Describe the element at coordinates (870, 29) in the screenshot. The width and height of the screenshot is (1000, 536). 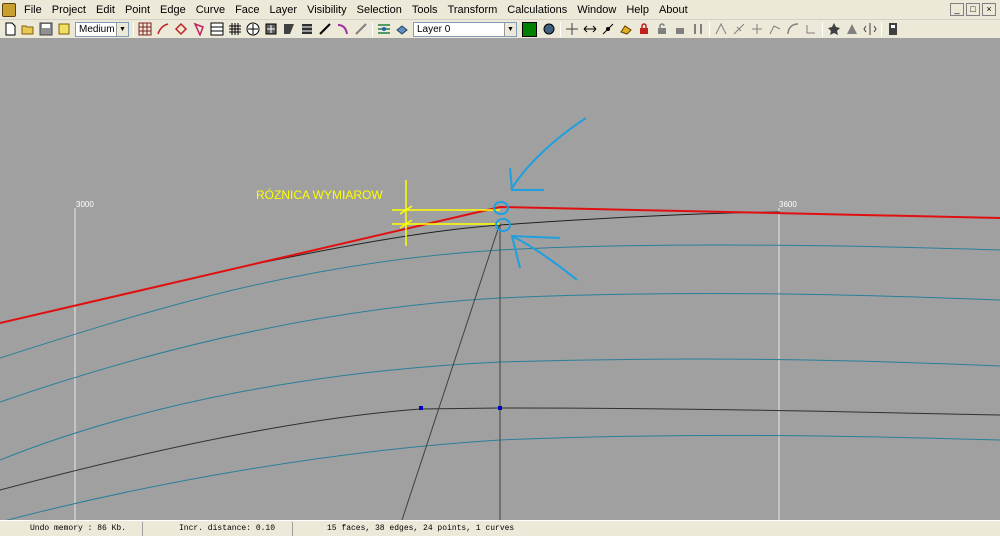
I see `mirror-face-icon` at that location.